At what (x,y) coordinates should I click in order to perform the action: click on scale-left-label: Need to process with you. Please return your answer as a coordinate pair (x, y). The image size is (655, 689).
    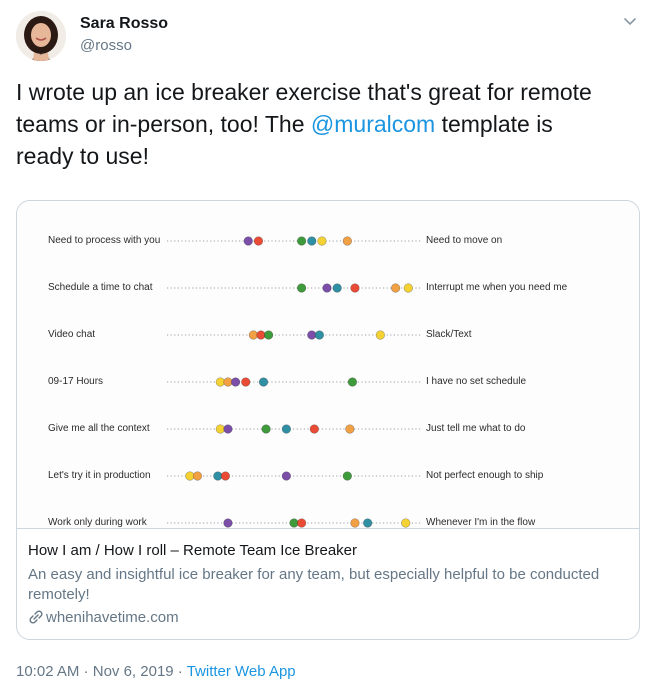
    Looking at the image, I should click on (104, 240).